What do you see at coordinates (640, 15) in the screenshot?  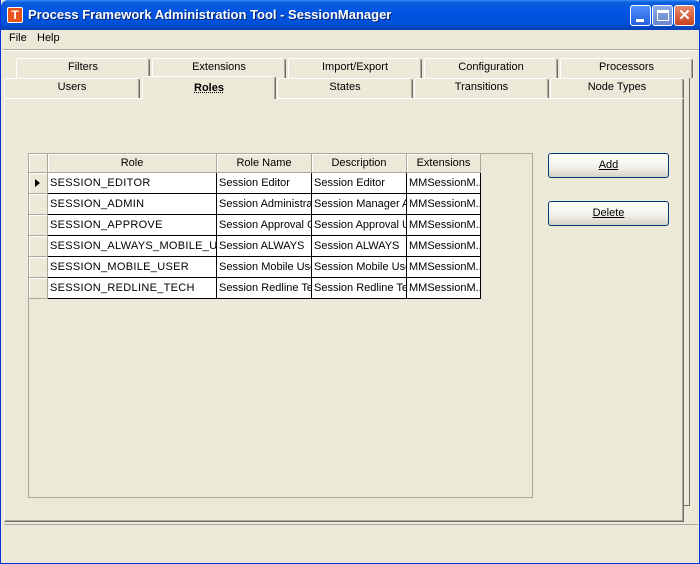 I see `minimize-button` at bounding box center [640, 15].